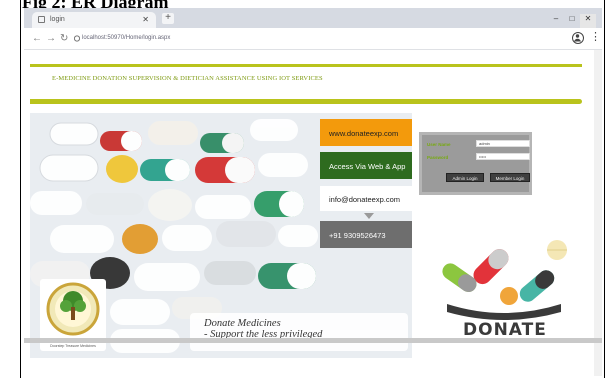 Image resolution: width=612 pixels, height=378 pixels. Describe the element at coordinates (366, 234) in the screenshot. I see `phone-banner: +91 9309526473` at that location.